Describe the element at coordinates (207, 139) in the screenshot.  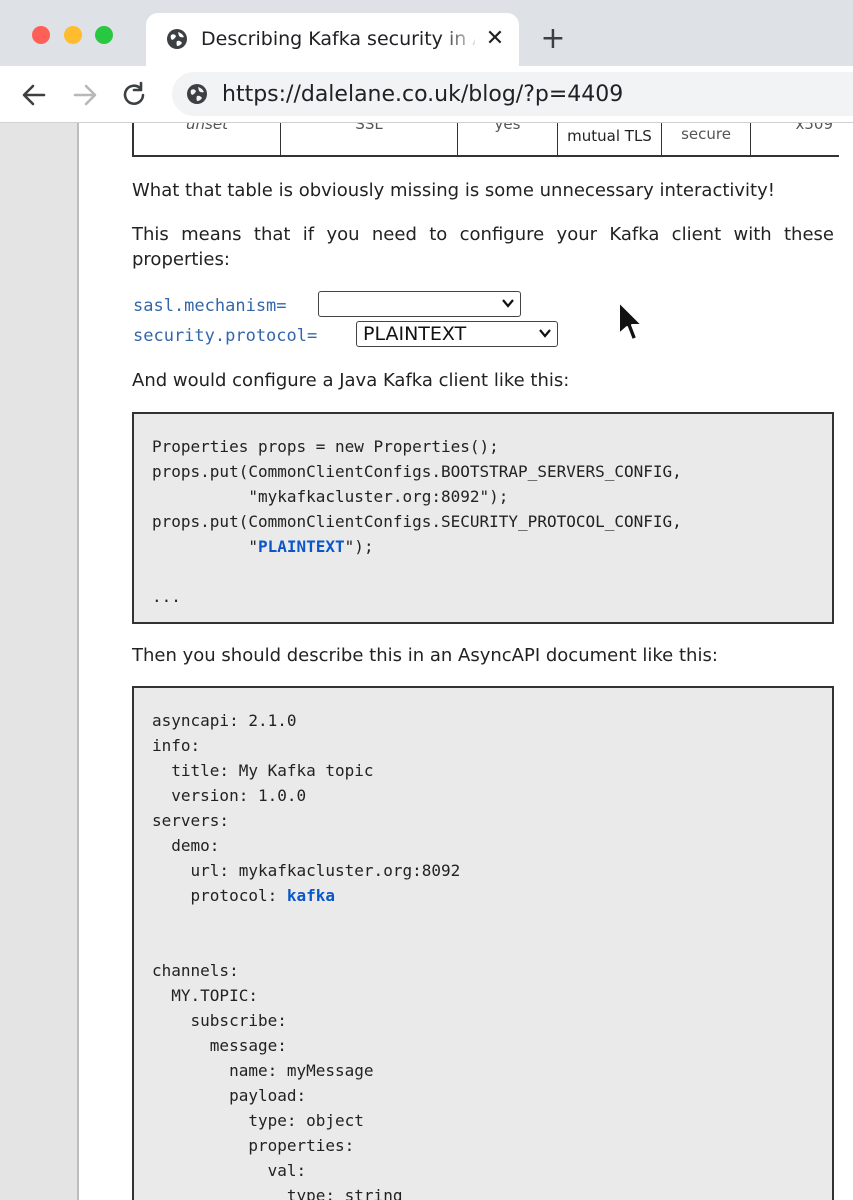
I see `table-cell: unset` at that location.